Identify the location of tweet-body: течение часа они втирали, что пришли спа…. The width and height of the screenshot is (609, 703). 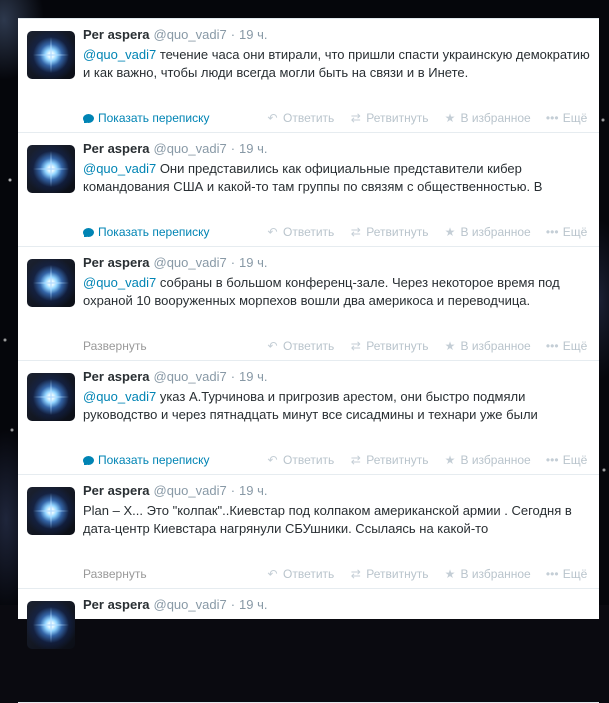
(336, 63).